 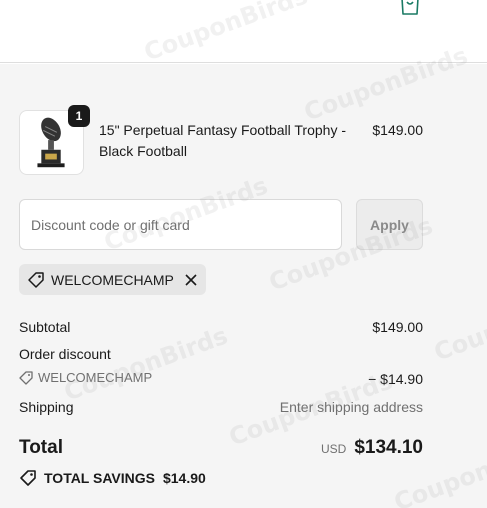 I want to click on discount-code-line: WELCOMECHAMP, so click(x=85, y=377).